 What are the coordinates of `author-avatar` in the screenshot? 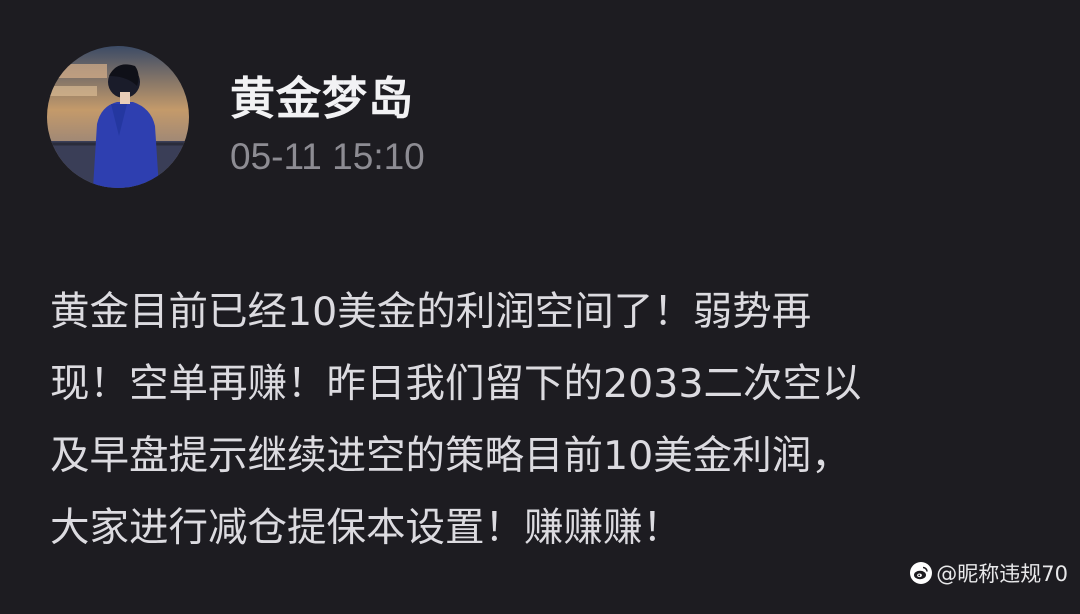 It's located at (118, 117).